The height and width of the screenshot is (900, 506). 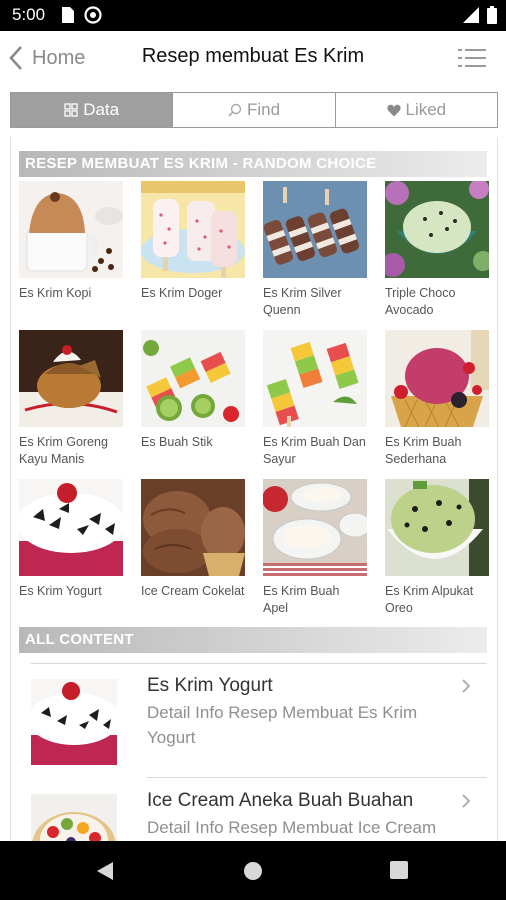 I want to click on grid-item: Es Krim Kopi, so click(x=71, y=241).